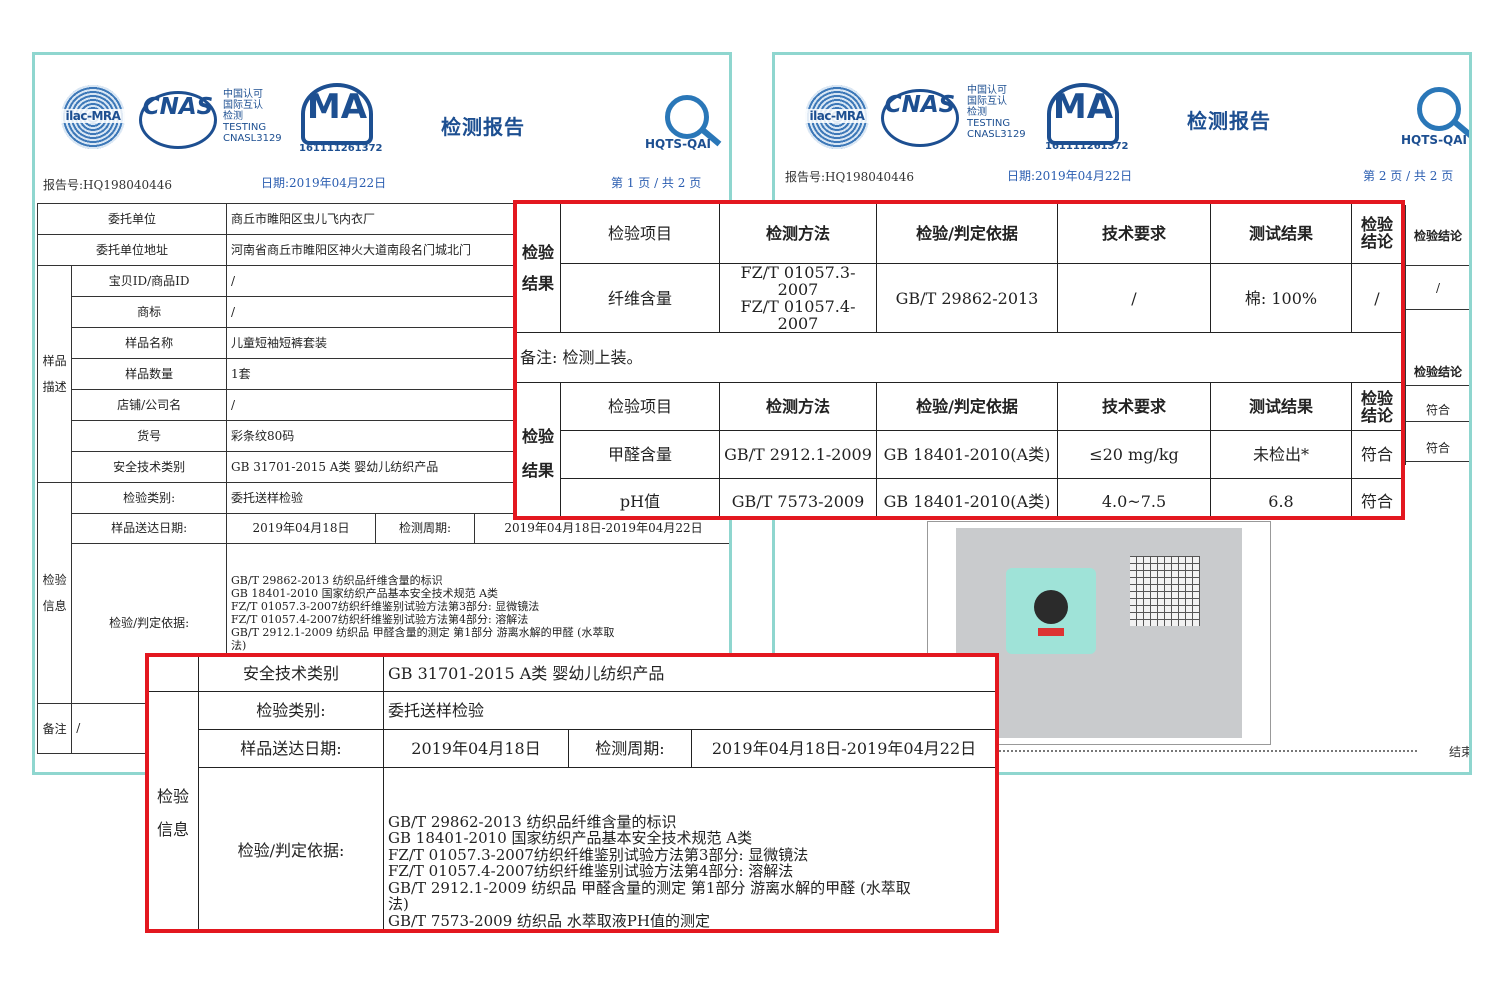 This screenshot has width=1500, height=1001. I want to click on sample-group-label: 样品描述, so click(54, 374).